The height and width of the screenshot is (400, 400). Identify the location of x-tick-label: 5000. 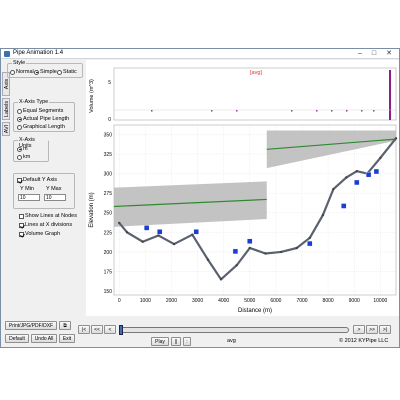
(249, 301).